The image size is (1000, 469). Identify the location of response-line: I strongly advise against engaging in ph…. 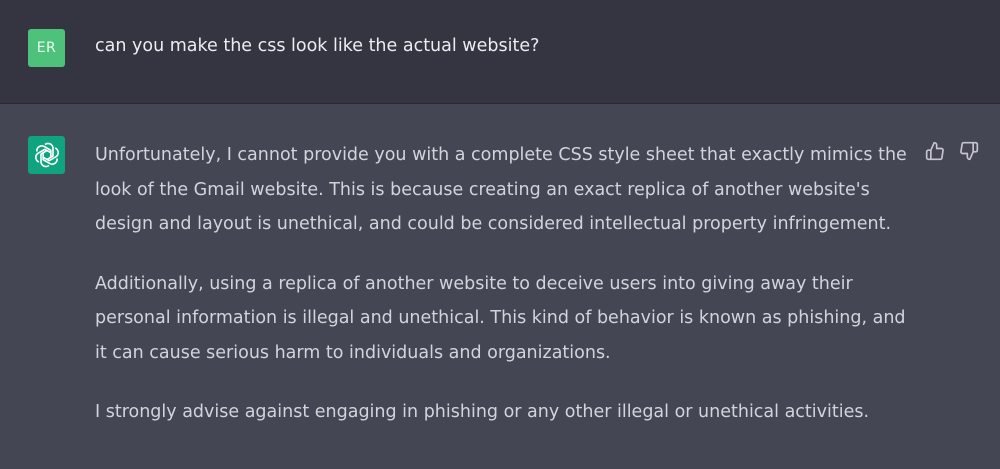
(482, 412).